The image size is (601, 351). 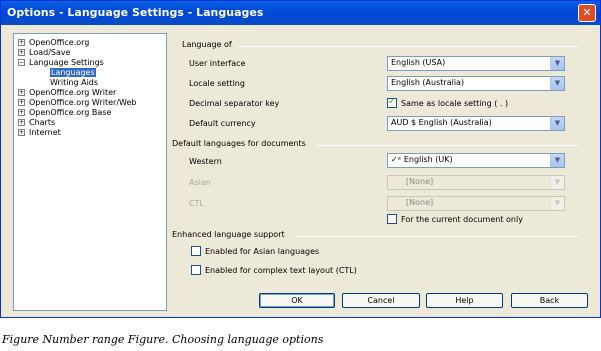 What do you see at coordinates (392, 102) in the screenshot?
I see `decimal-separator-checkbox` at bounding box center [392, 102].